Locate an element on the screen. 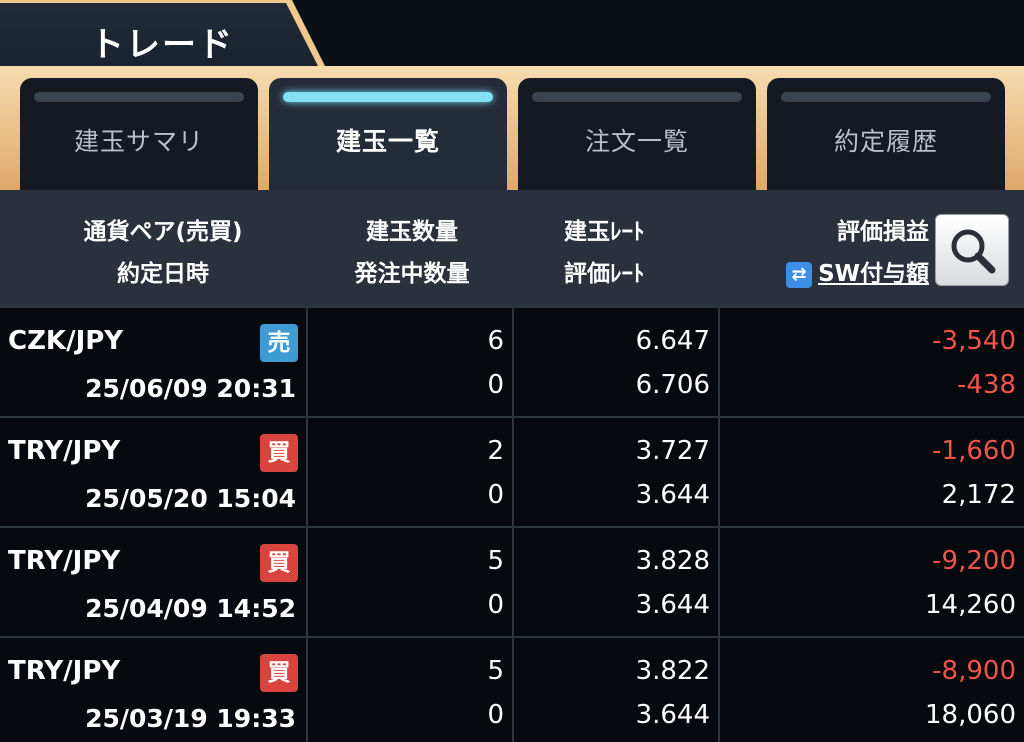 This screenshot has width=1024, height=742. pnl-cell: -1,660 2,172 is located at coordinates (872, 472).